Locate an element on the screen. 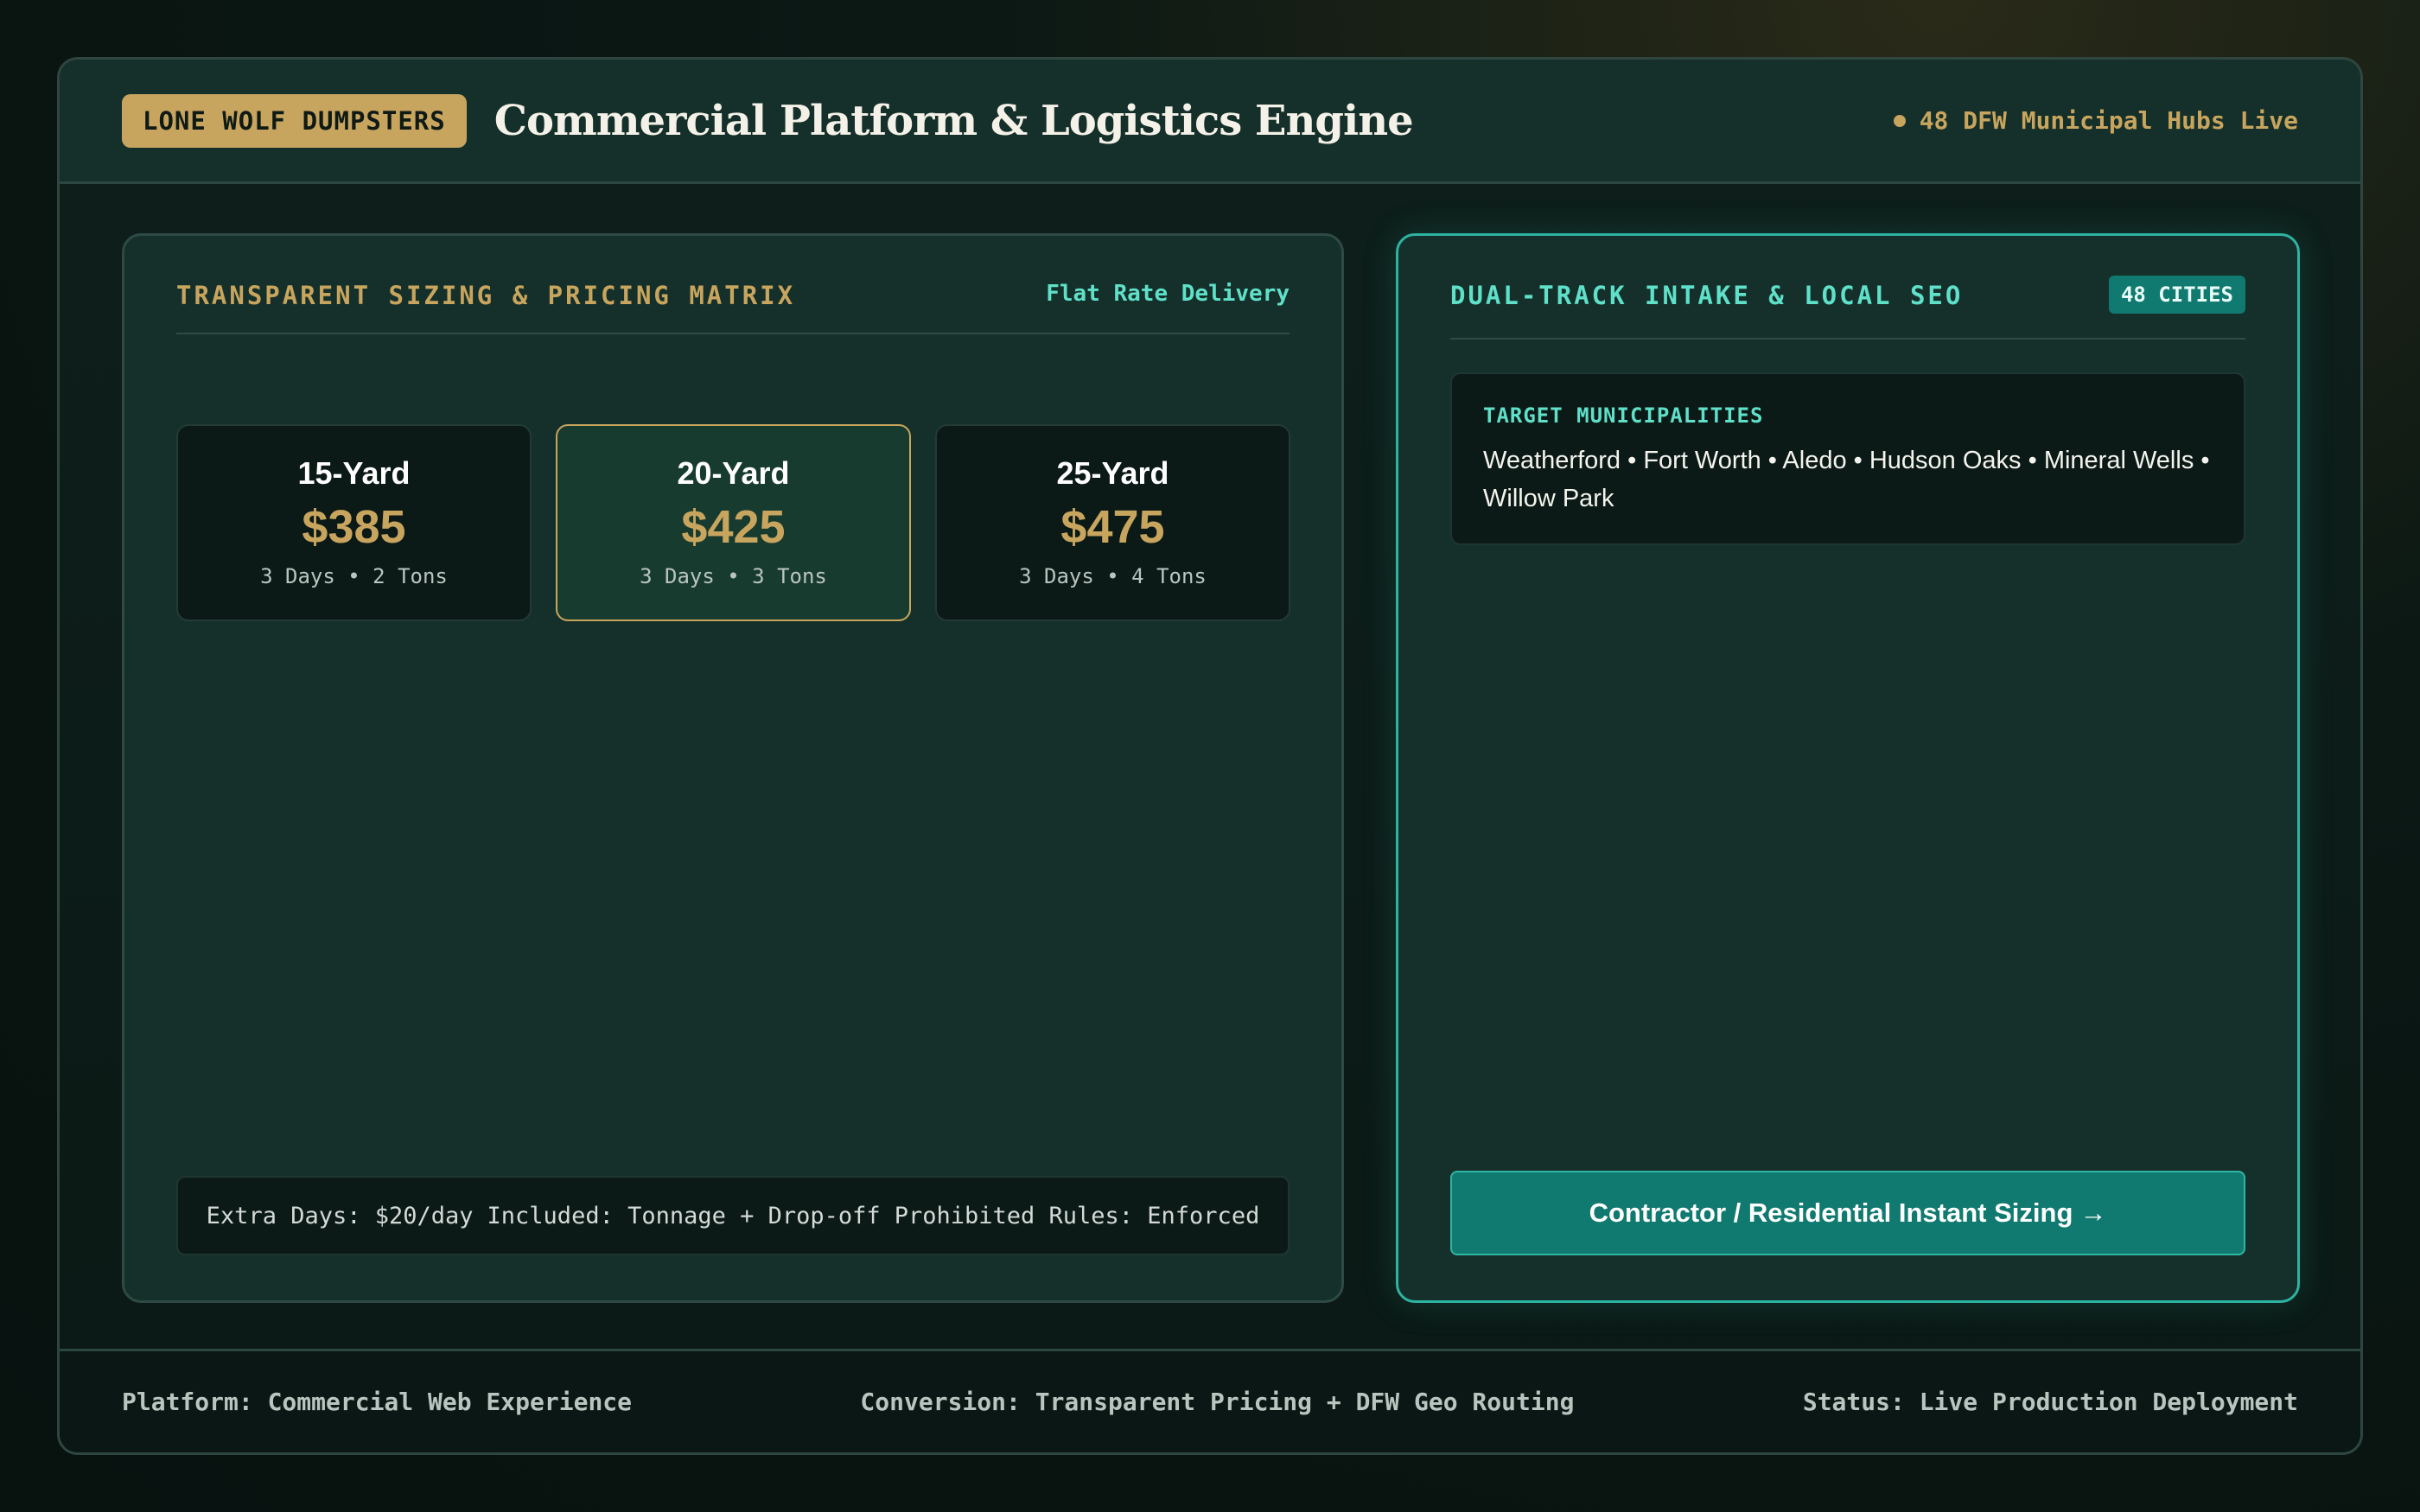 The width and height of the screenshot is (2420, 1512). cities-count-badge: 48 CITIES is located at coordinates (2176, 295).